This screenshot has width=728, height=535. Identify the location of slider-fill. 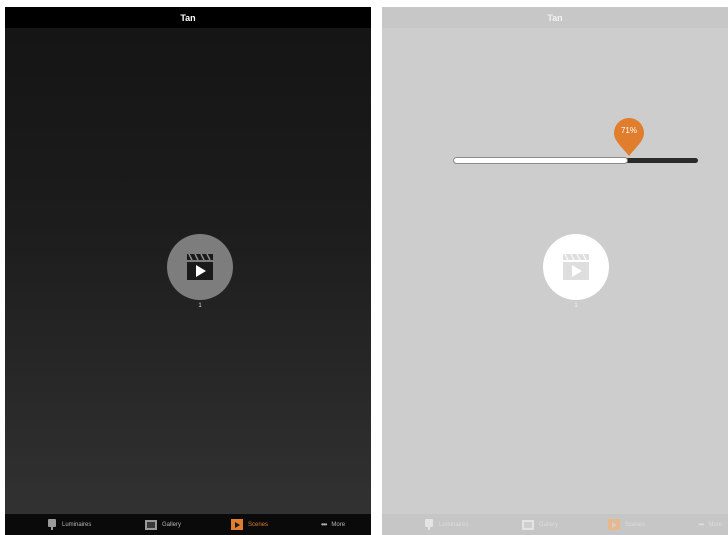
(541, 160).